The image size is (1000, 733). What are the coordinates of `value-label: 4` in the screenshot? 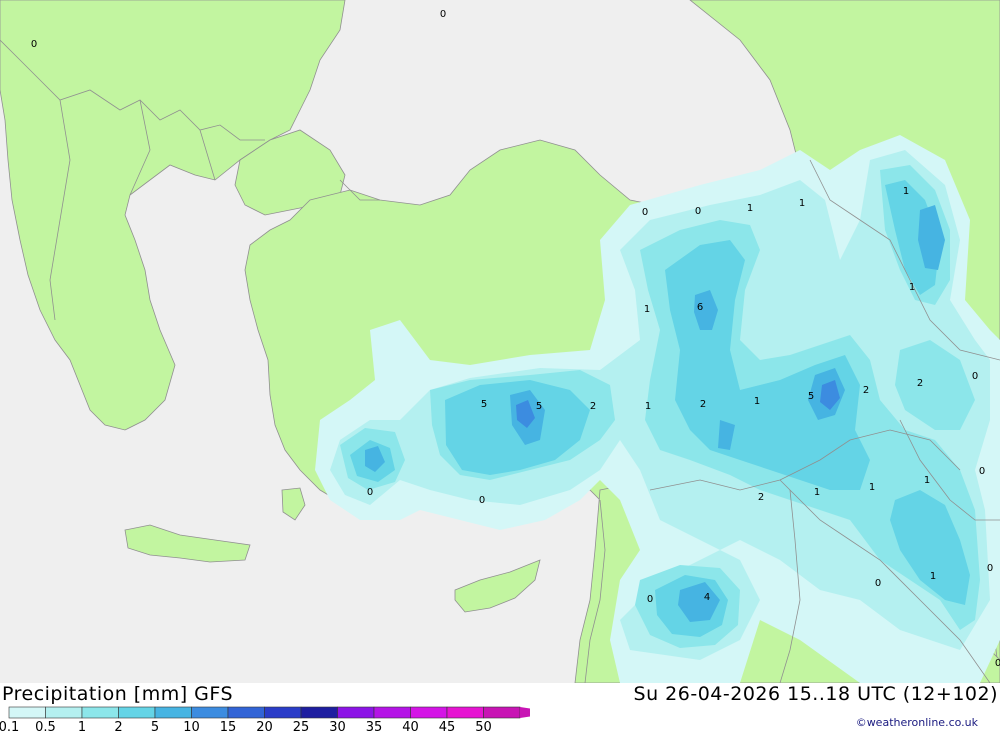 It's located at (707, 597).